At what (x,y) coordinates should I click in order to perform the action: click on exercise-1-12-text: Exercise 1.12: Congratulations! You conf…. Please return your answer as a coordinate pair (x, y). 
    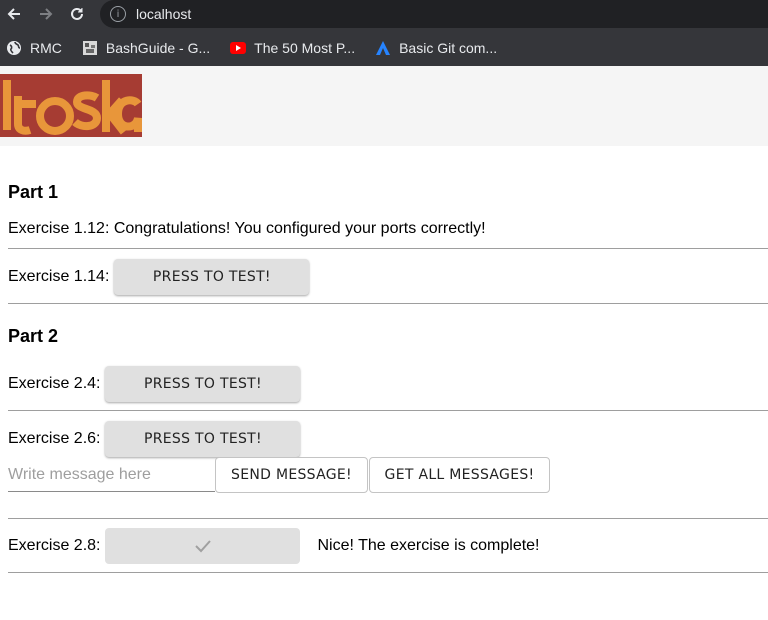
    Looking at the image, I should click on (247, 228).